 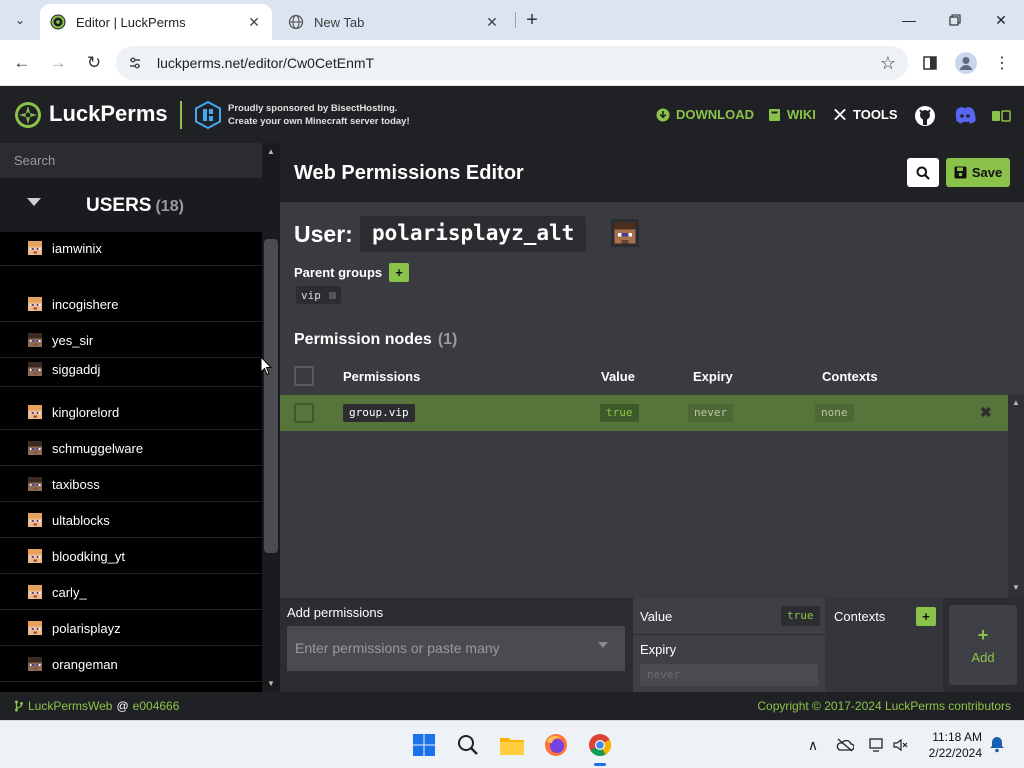 I want to click on taskbar-search-icon, so click(x=468, y=745).